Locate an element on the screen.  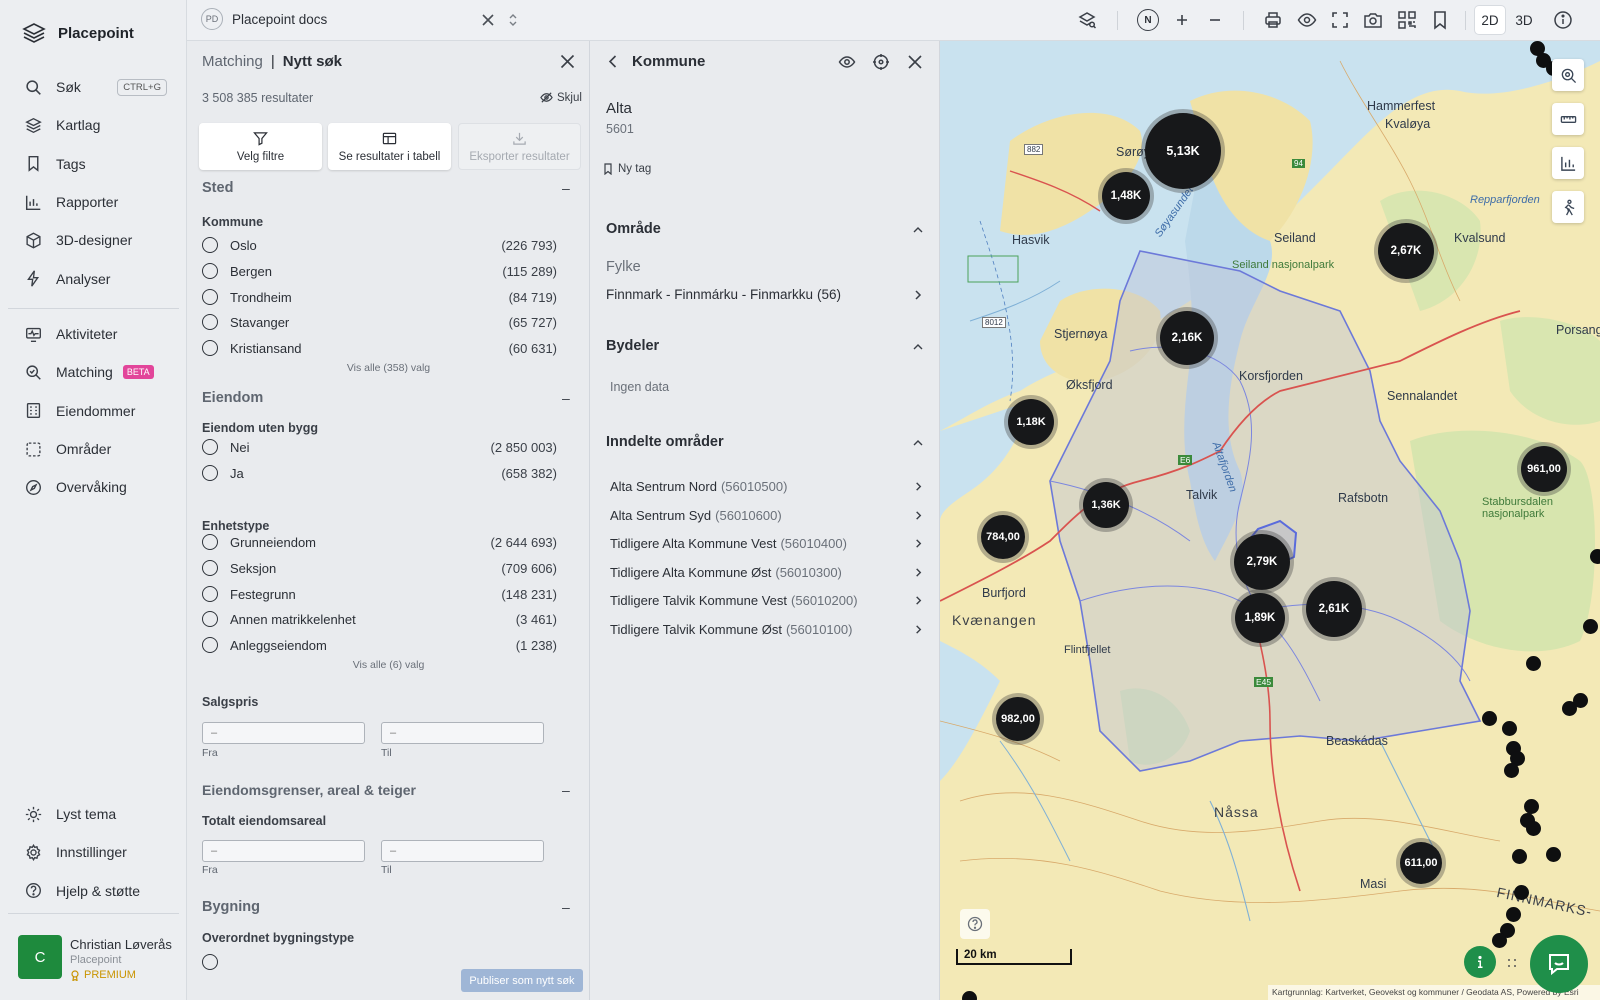
collapse-bygning-button: – is located at coordinates (566, 907).